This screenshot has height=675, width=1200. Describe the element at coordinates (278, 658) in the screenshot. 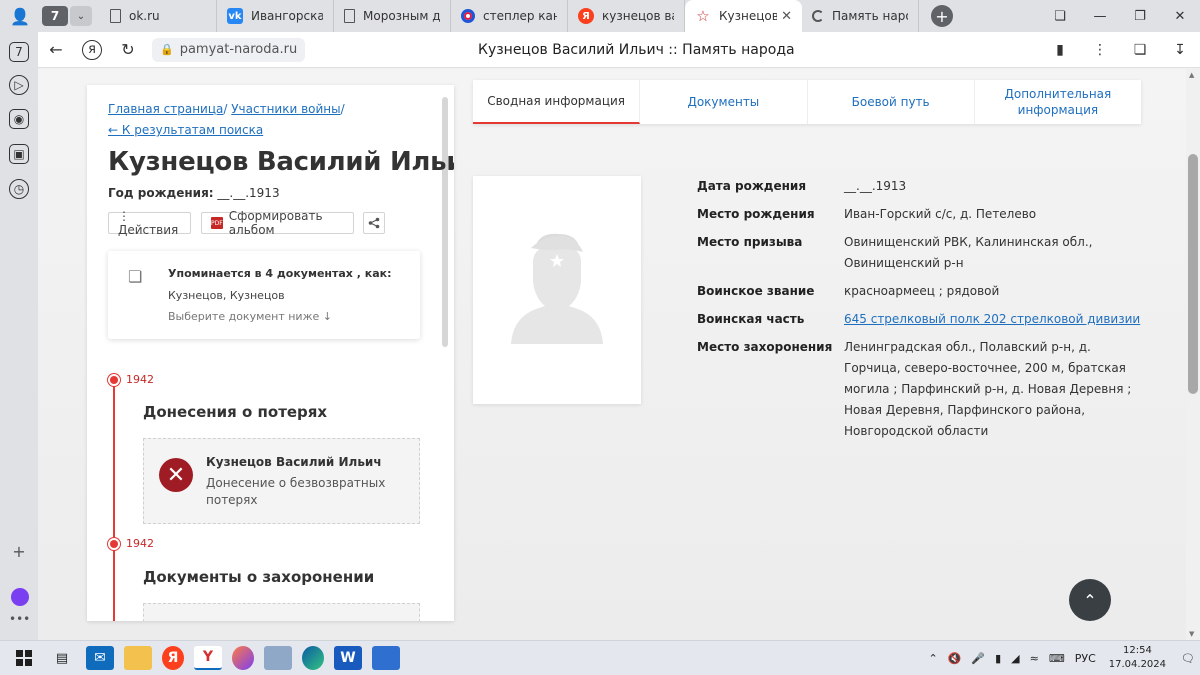

I see `scanner-icon` at that location.